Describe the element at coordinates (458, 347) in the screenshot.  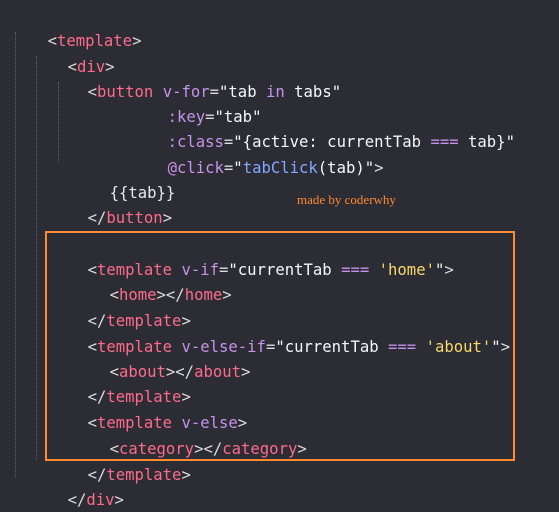
I see `token: 'about'` at that location.